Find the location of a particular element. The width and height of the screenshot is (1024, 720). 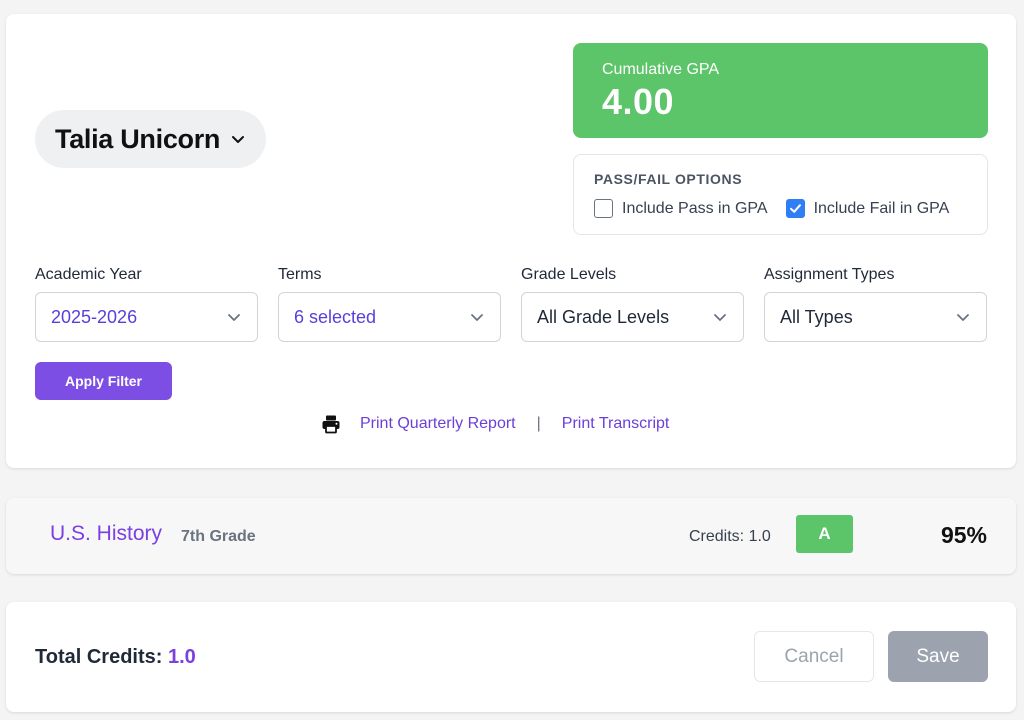

student-selector: Talia Unicorn is located at coordinates (151, 139).